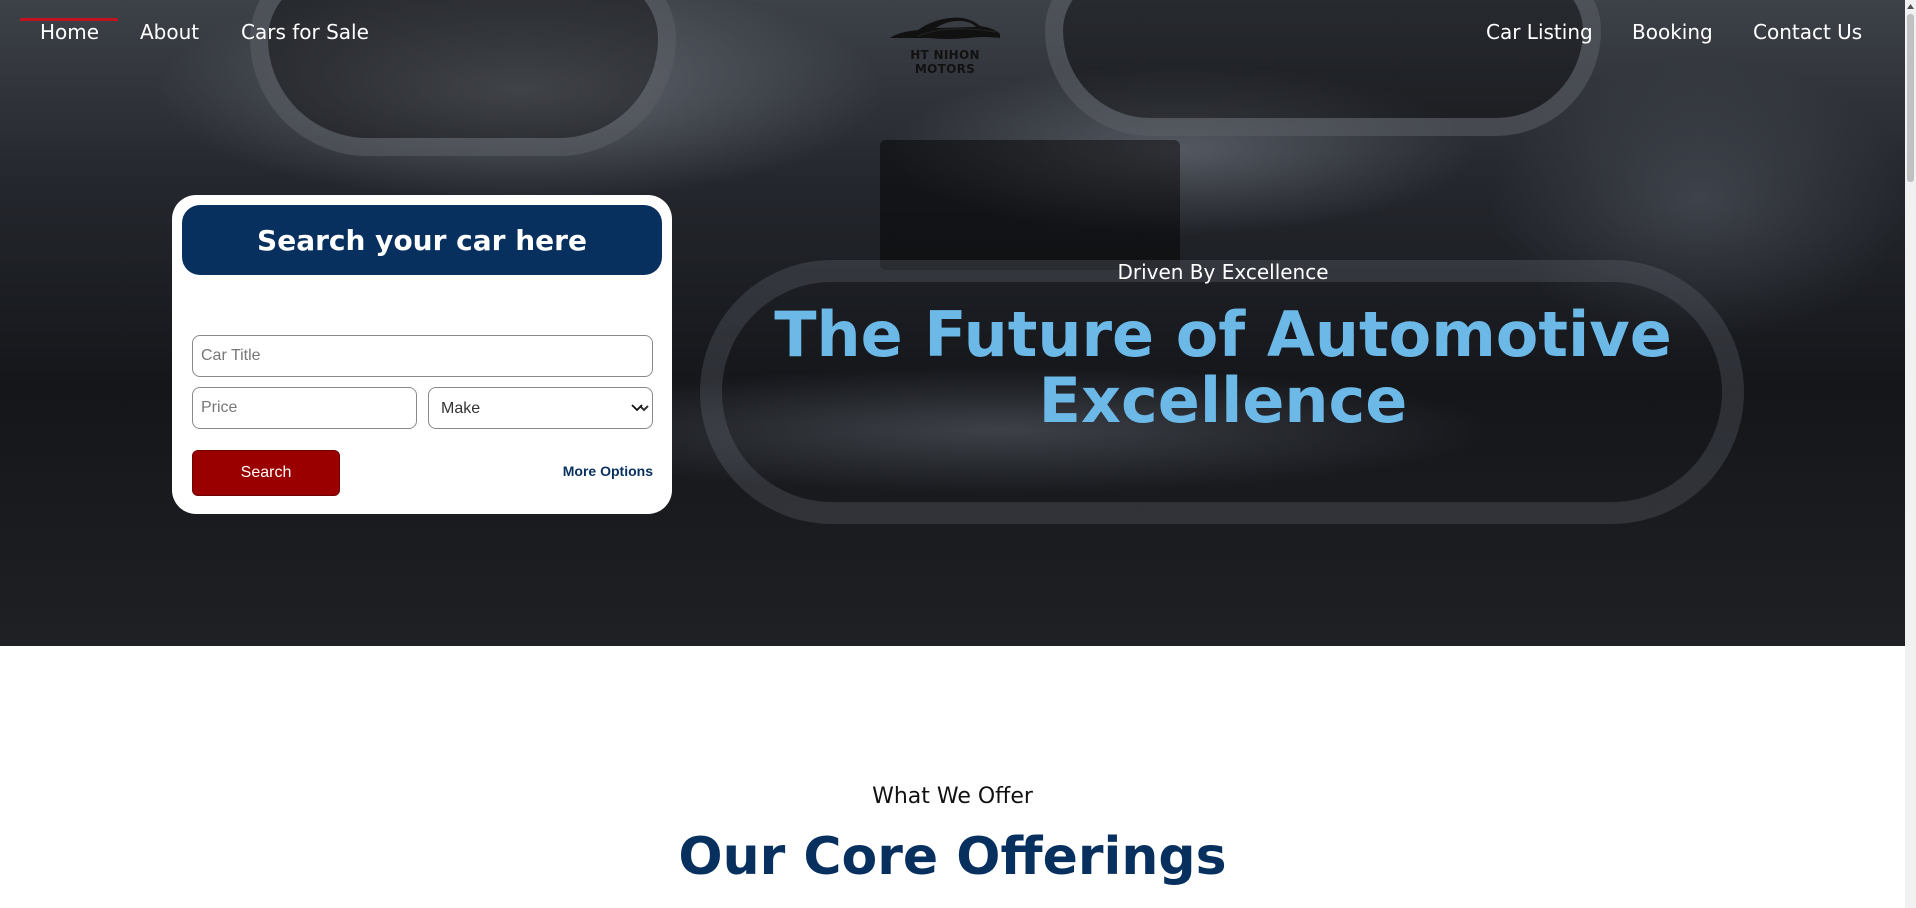 The height and width of the screenshot is (908, 1916). I want to click on logo-text: HT NIHON MOTORS, so click(945, 62).